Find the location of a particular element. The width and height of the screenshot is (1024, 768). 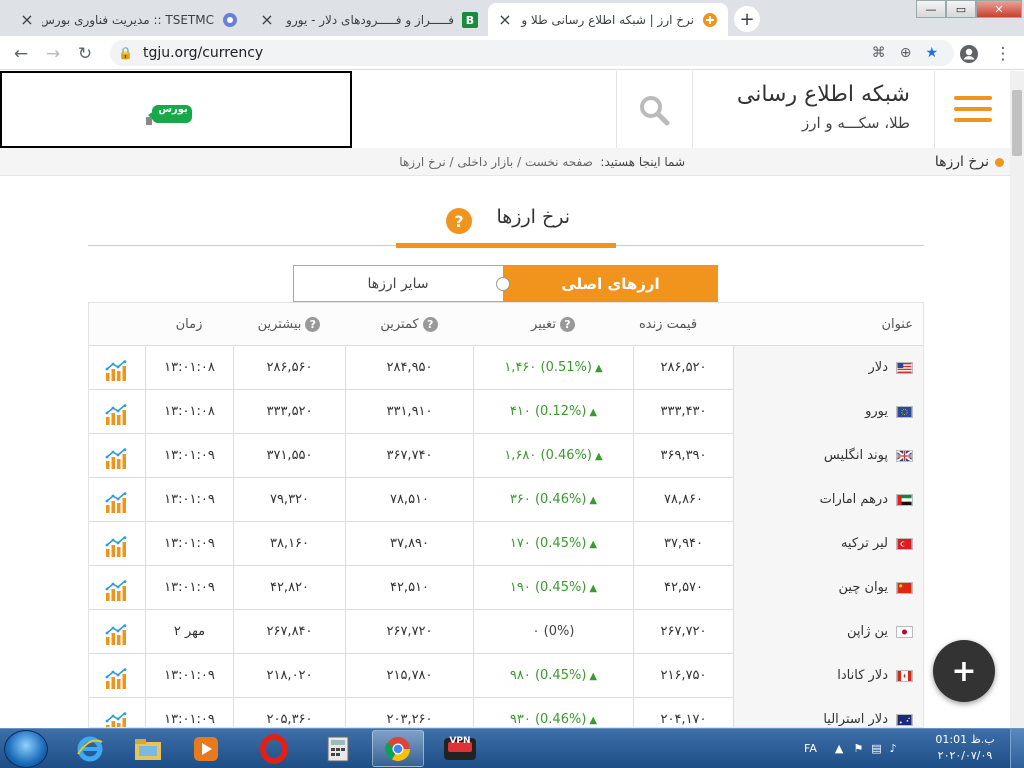

table-row: ین ژاپن ۲۶۷,۷۲۰ ۰ (0%) ۲۶۷,۷۲۰ ۲۶۷,۸۴۰ ۲ مهر is located at coordinates (506, 632).